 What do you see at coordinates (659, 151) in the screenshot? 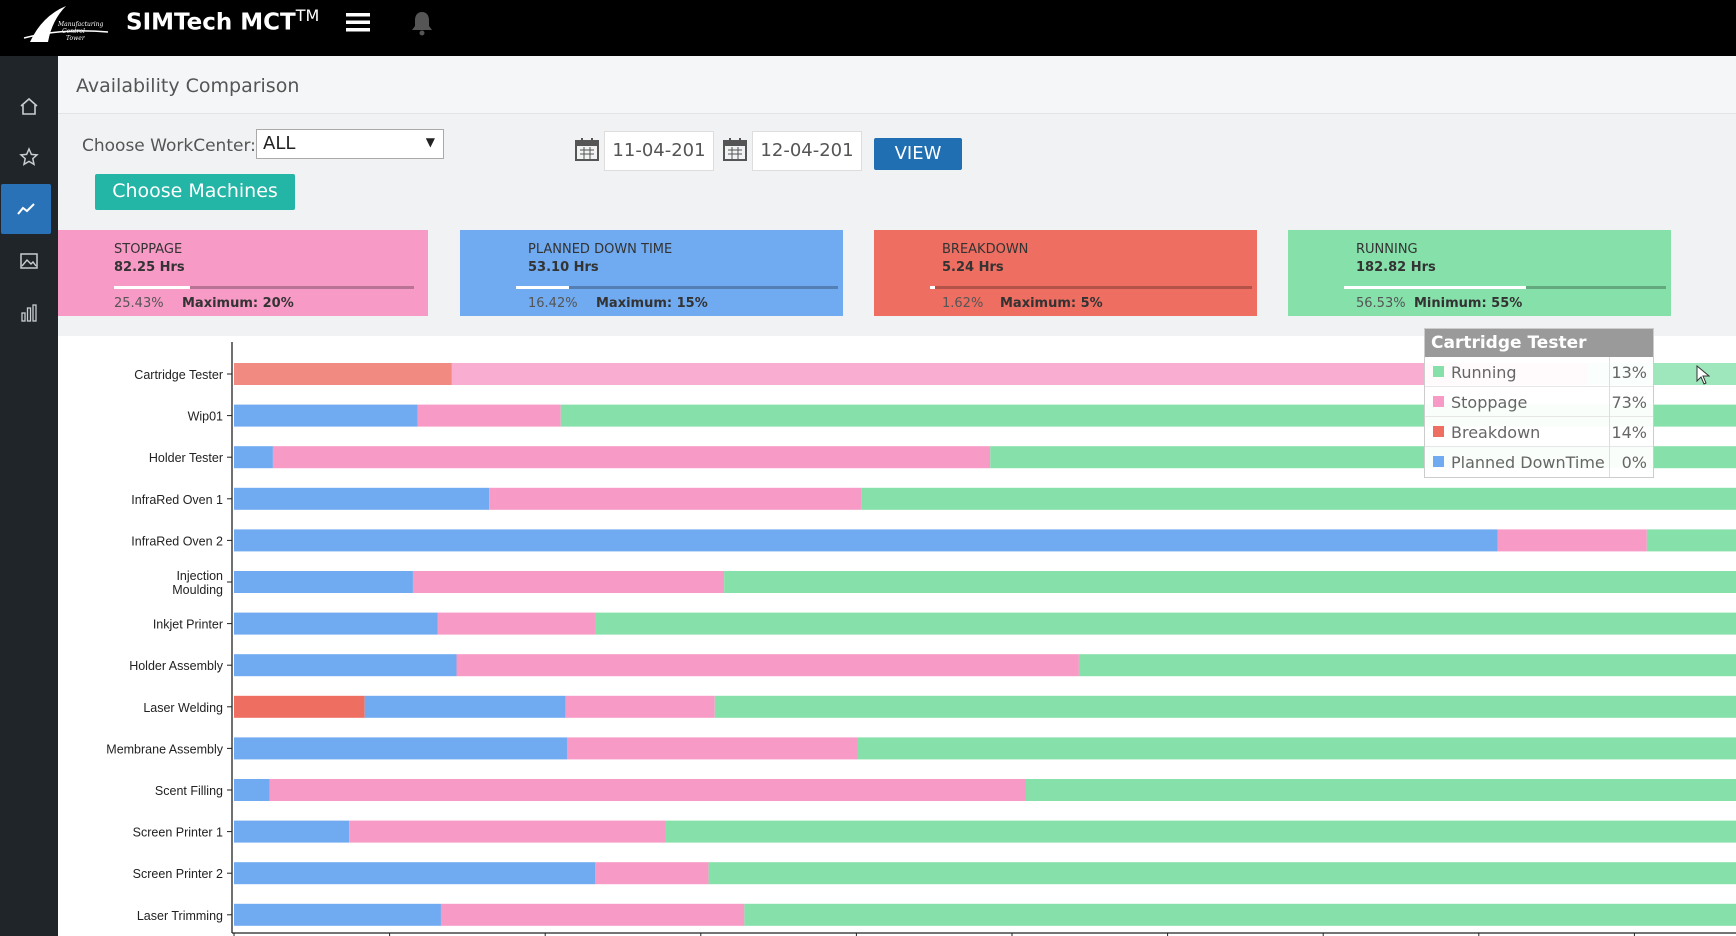
I see `date-from-input: 11-04-201` at bounding box center [659, 151].